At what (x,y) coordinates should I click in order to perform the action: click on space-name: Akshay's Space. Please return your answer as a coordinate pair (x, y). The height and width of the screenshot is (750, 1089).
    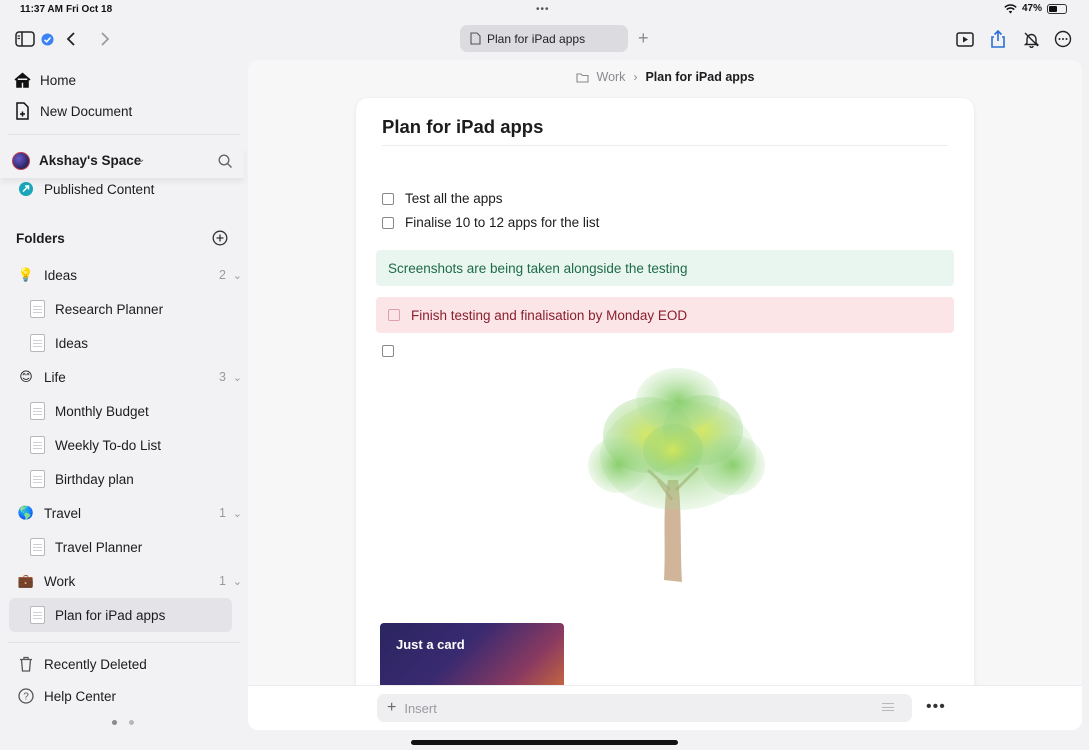
    Looking at the image, I should click on (90, 160).